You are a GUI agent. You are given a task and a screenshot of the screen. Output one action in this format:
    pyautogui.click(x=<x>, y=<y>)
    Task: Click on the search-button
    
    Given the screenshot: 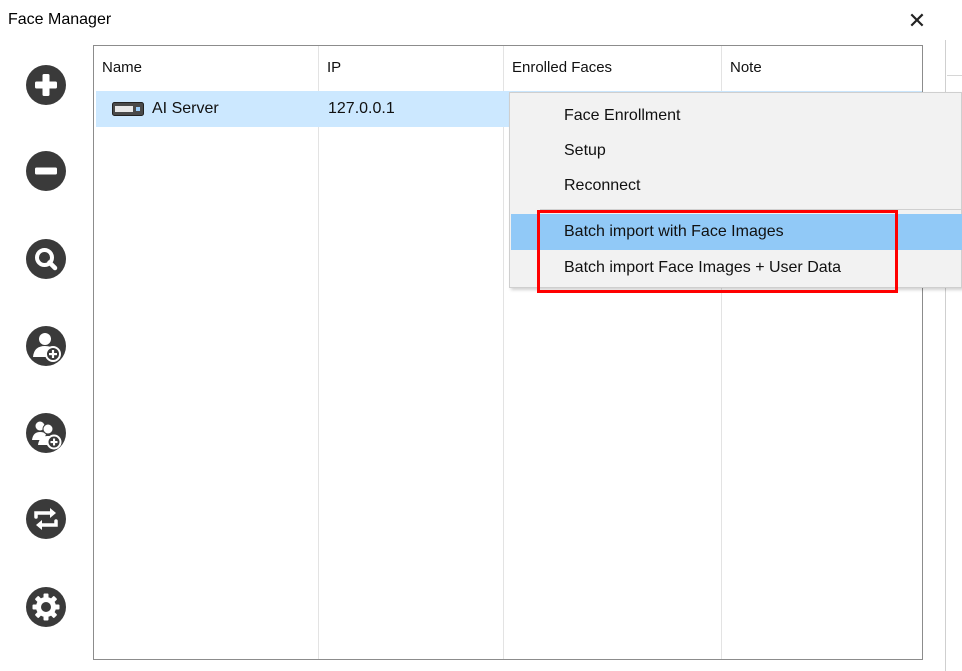 What is the action you would take?
    pyautogui.click(x=46, y=259)
    